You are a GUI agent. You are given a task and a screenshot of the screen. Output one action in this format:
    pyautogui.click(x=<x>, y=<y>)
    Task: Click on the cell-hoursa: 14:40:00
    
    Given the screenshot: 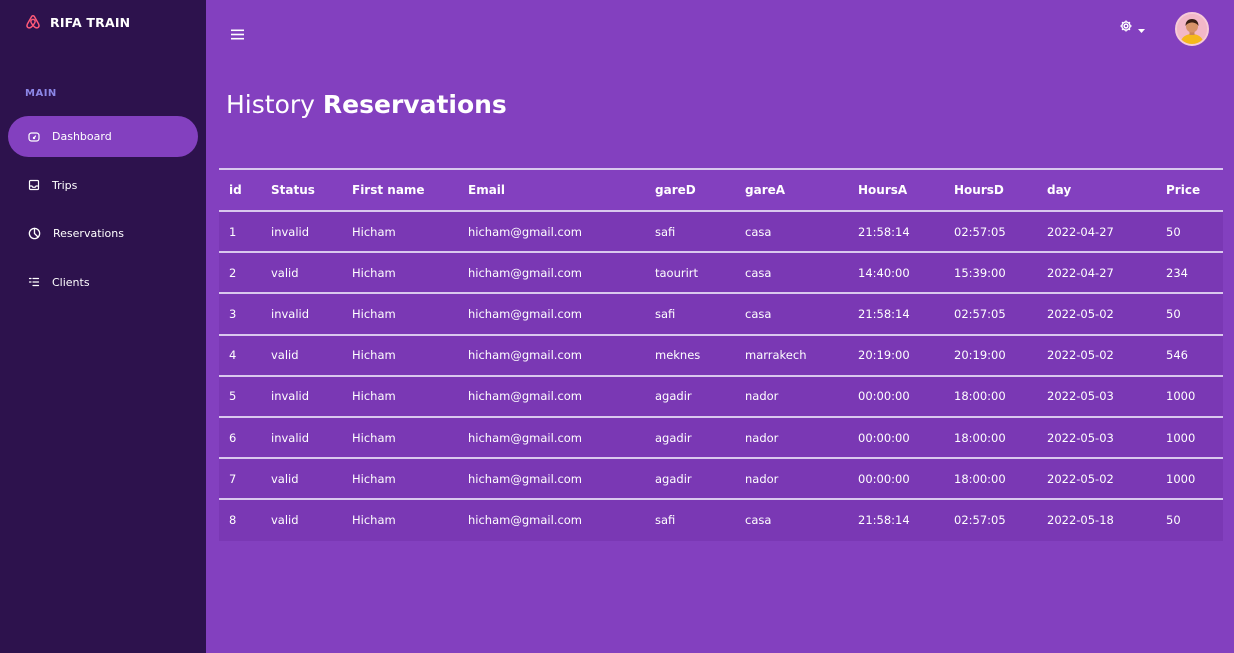 What is the action you would take?
    pyautogui.click(x=896, y=273)
    